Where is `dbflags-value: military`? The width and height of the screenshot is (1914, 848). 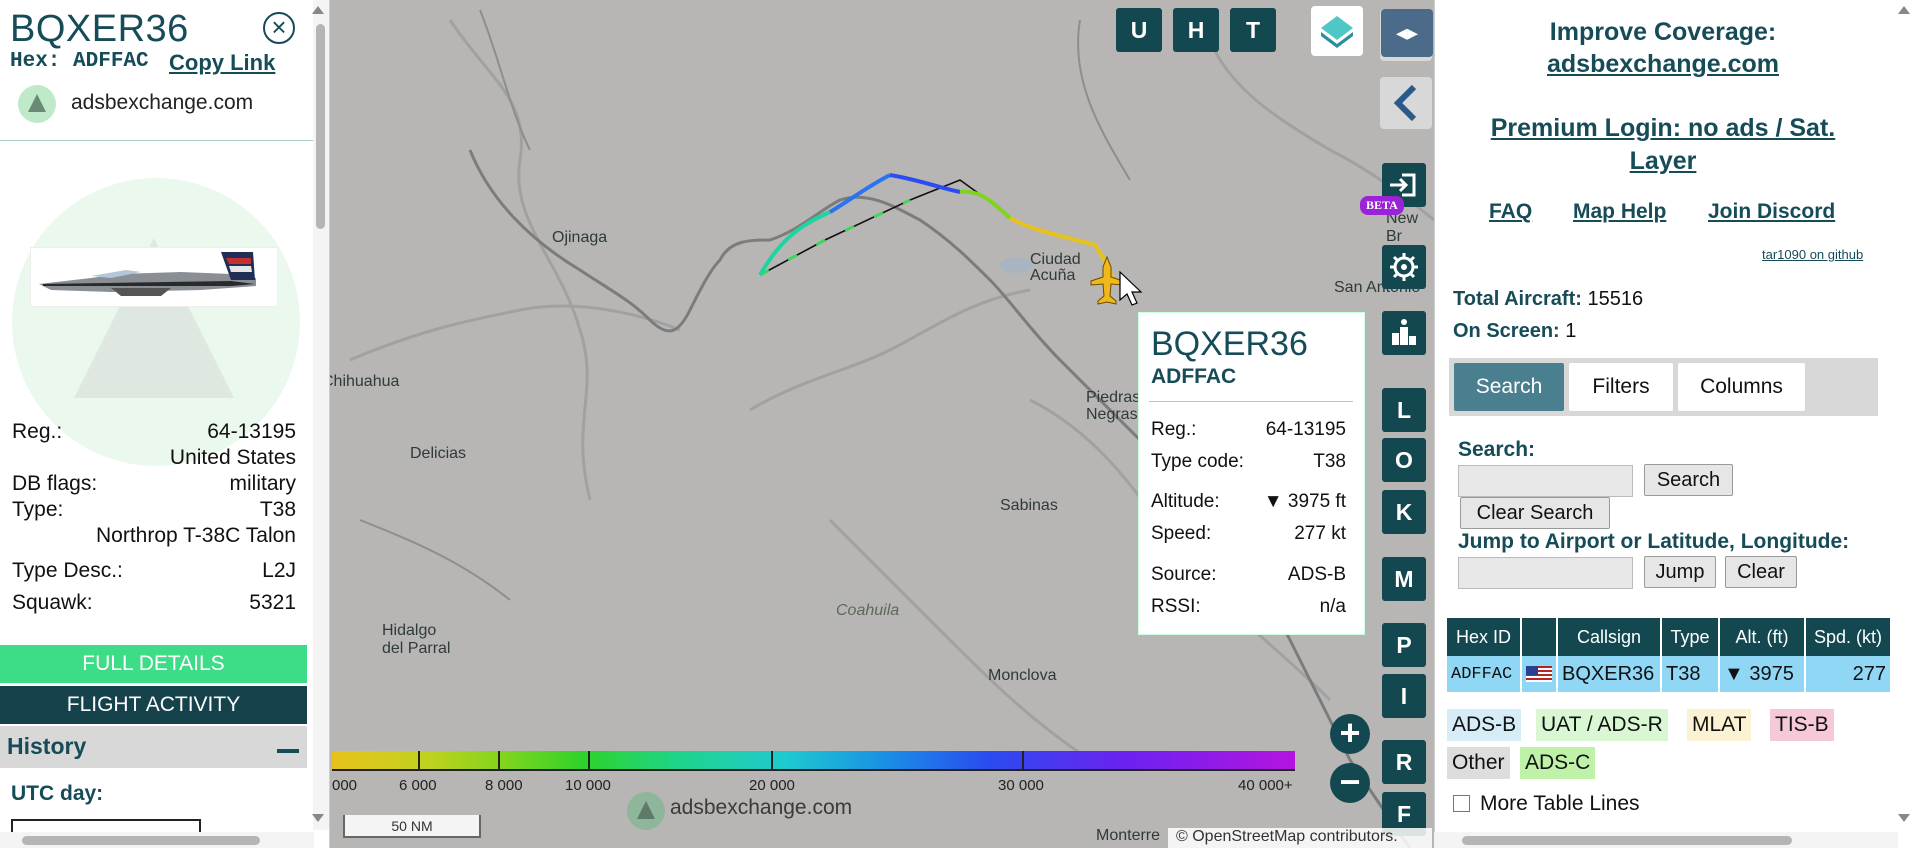
dbflags-value: military is located at coordinates (263, 483).